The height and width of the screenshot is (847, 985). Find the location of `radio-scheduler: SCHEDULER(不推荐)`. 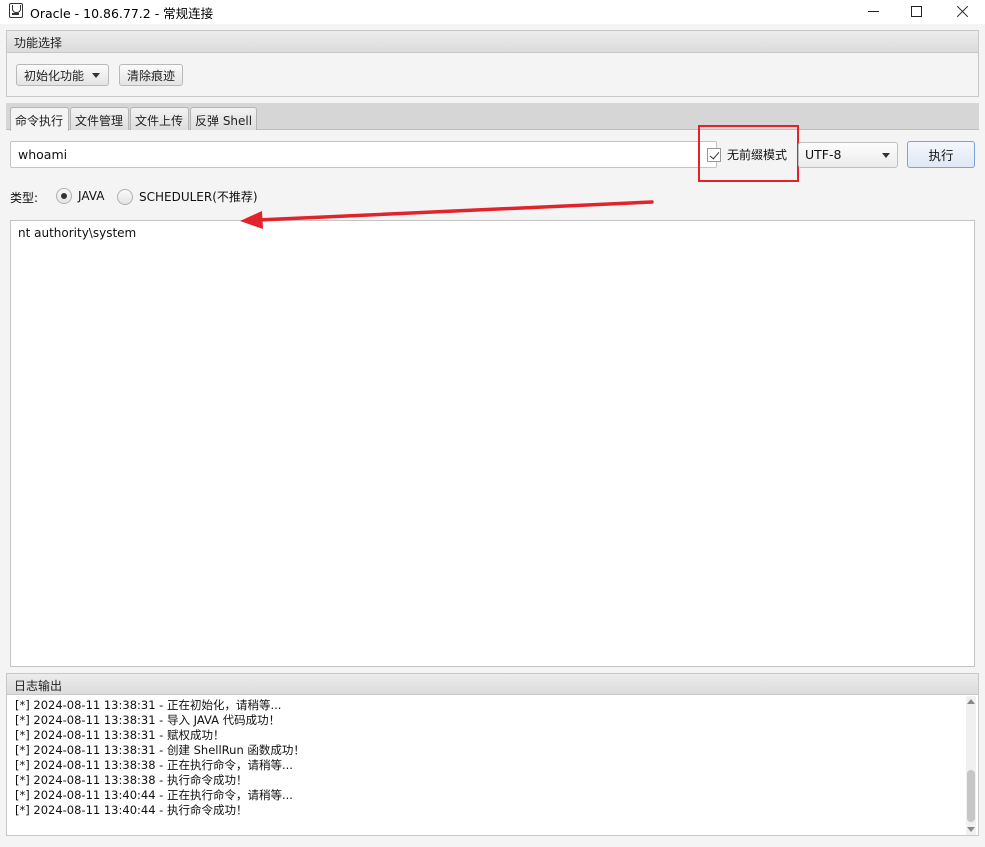

radio-scheduler: SCHEDULER(不推荐) is located at coordinates (187, 196).